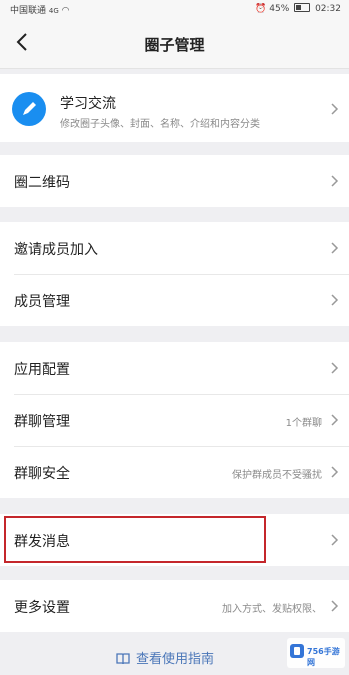  What do you see at coordinates (42, 542) in the screenshot?
I see `broadcast-message-label: 群发消息` at bounding box center [42, 542].